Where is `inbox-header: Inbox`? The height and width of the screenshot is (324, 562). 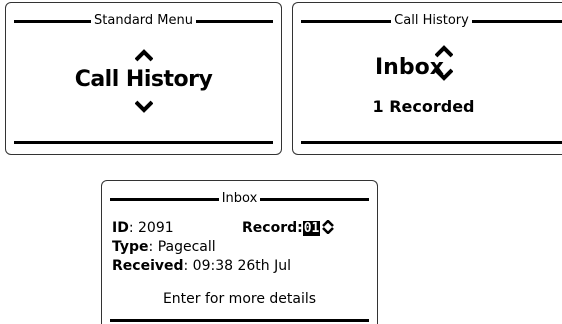
inbox-header: Inbox is located at coordinates (240, 199).